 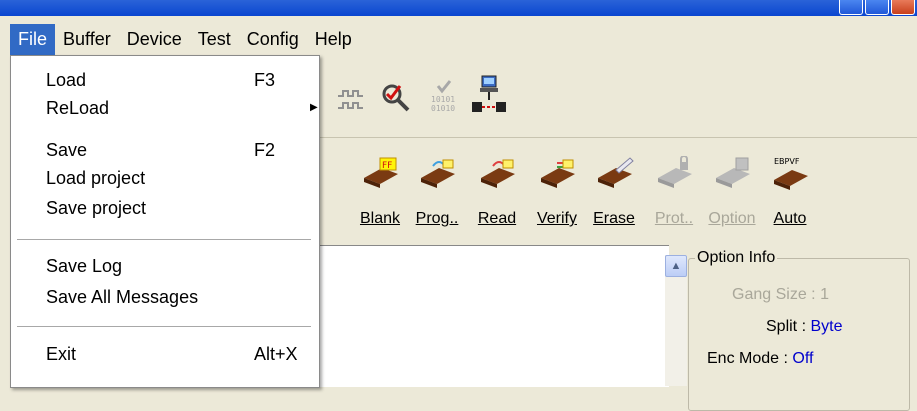 I want to click on verify-button: Verify, so click(x=557, y=192).